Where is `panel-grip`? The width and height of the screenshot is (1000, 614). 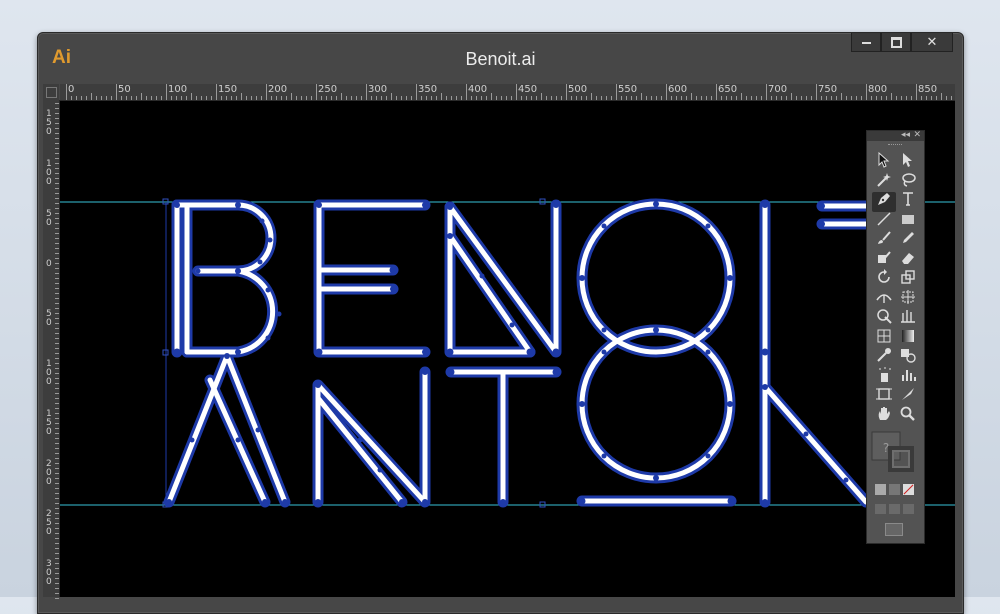
panel-grip is located at coordinates (895, 145).